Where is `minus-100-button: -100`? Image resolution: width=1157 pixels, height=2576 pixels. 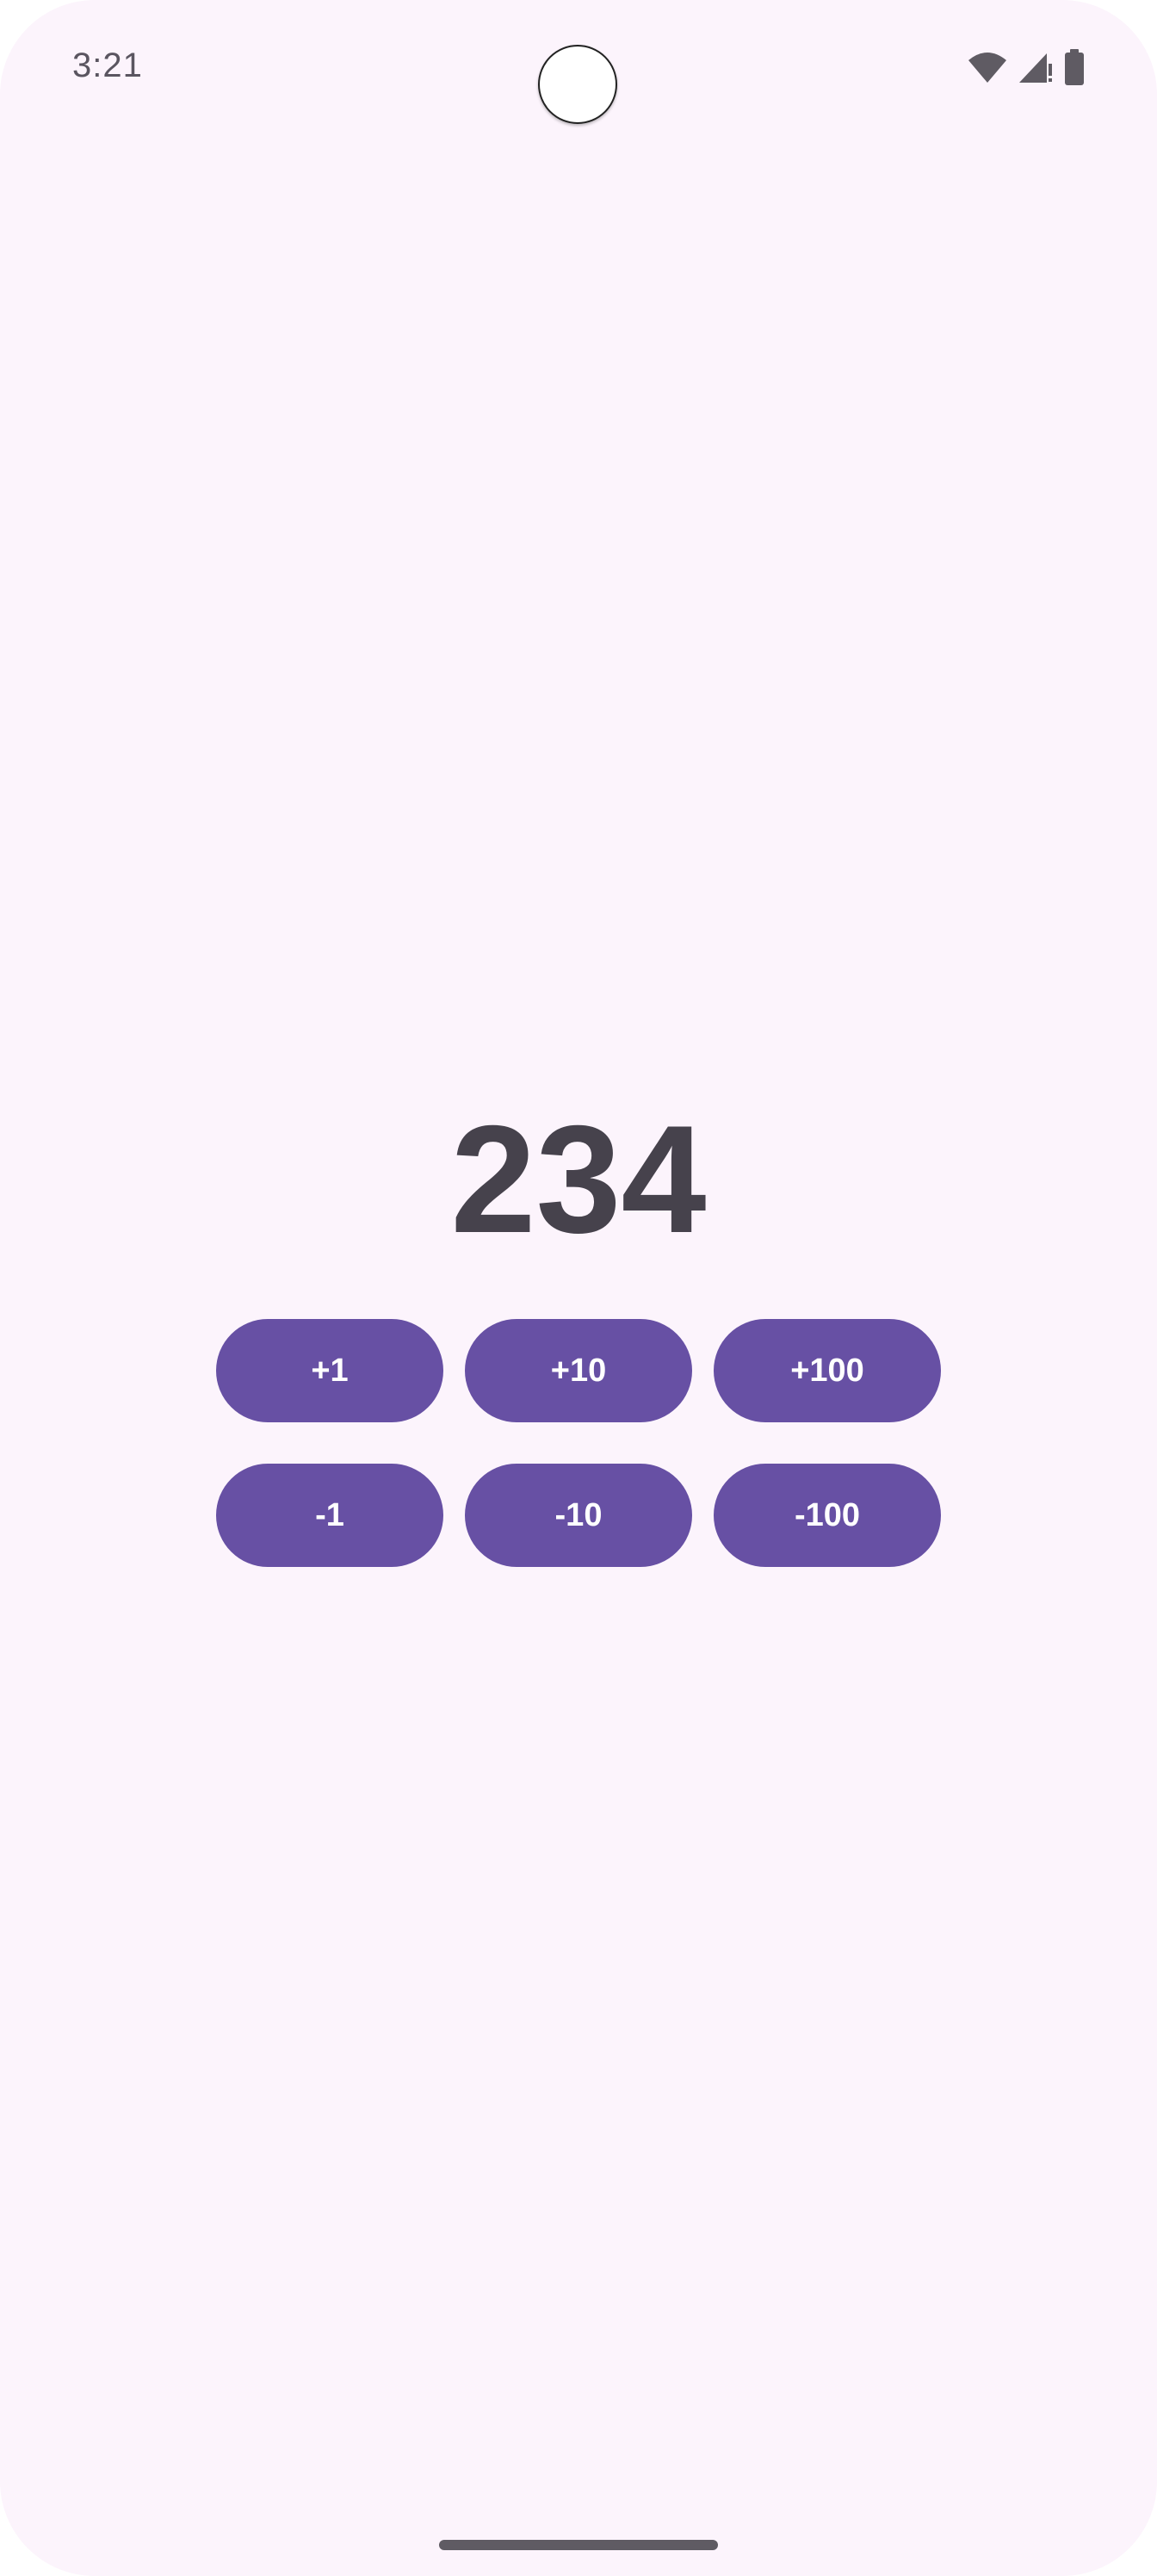 minus-100-button: -100 is located at coordinates (828, 1515).